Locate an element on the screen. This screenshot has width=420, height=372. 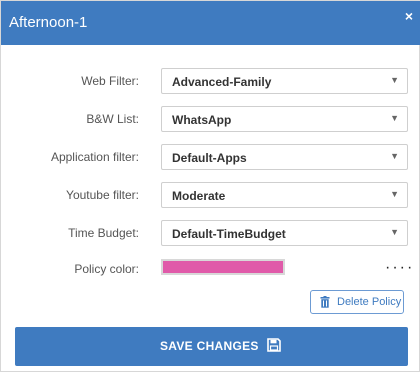
application-filter-select: Default-Apps ▼ is located at coordinates (284, 157).